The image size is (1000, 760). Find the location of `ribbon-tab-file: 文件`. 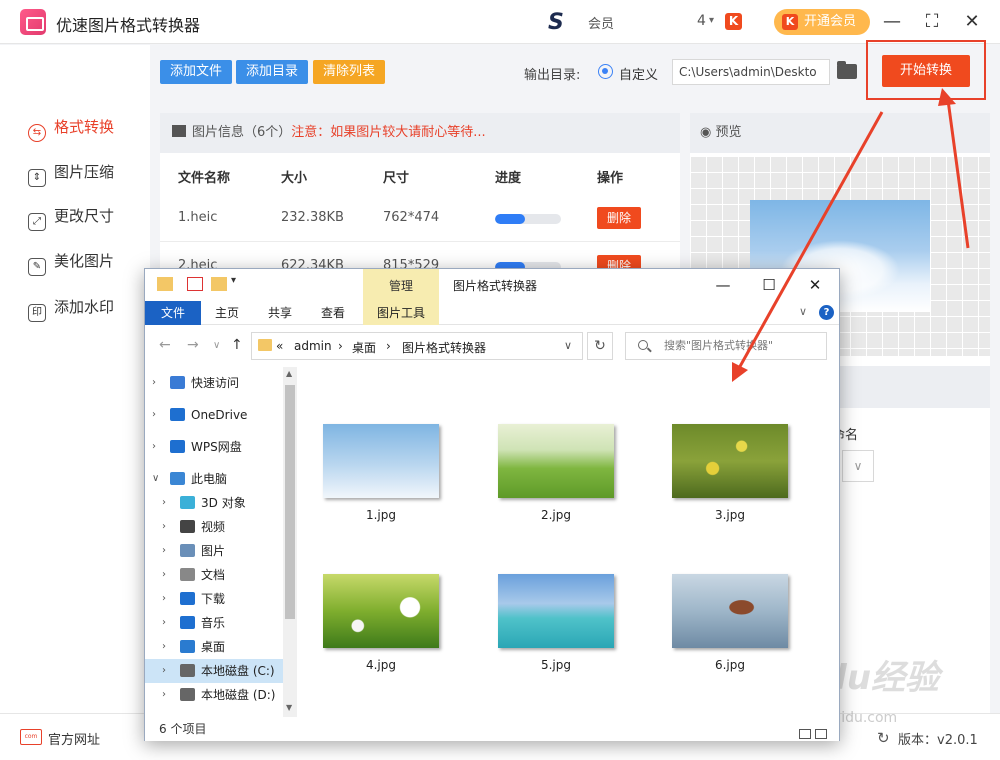

ribbon-tab-file: 文件 is located at coordinates (173, 313).